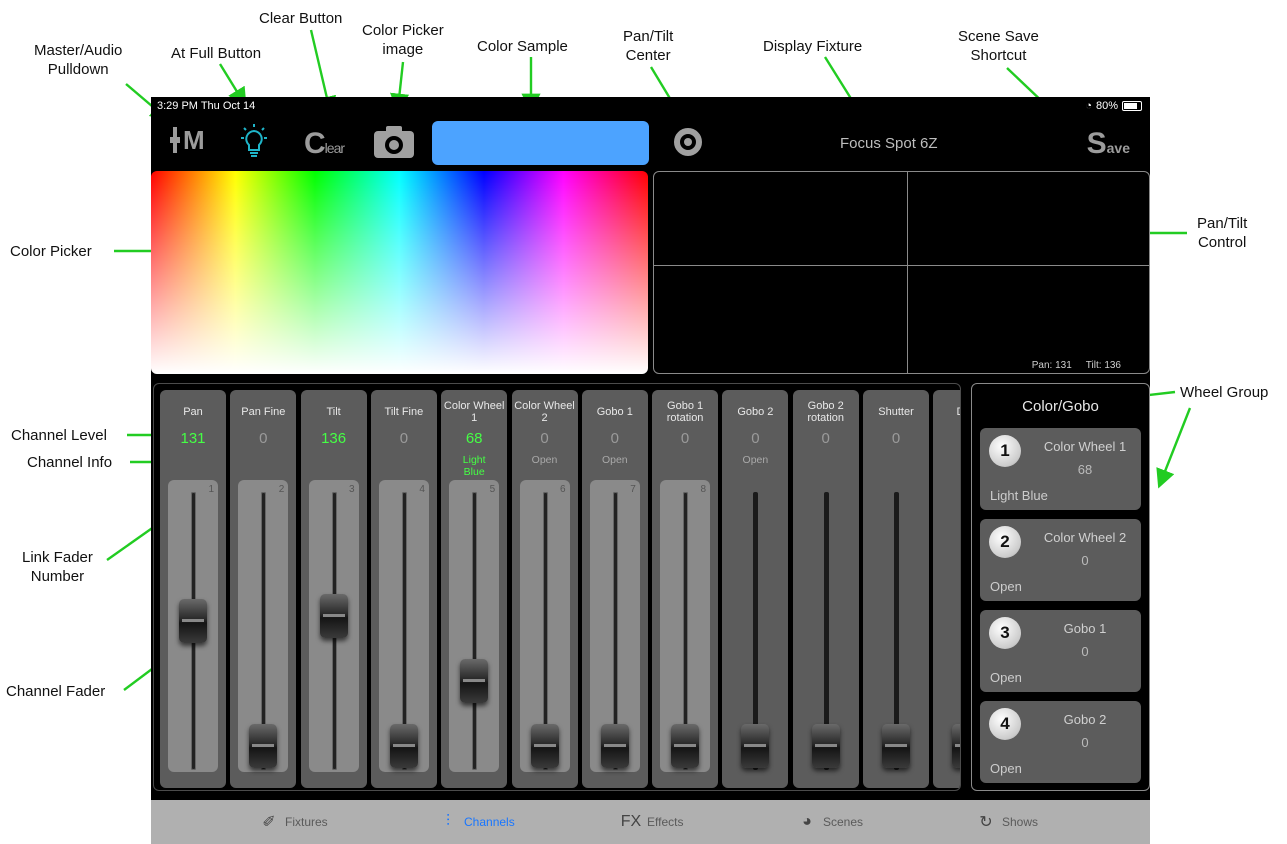 Image resolution: width=1287 pixels, height=844 pixels. What do you see at coordinates (1076, 365) in the screenshot?
I see `pan-tilt-readout: Pan: 131 Tilt: 136` at bounding box center [1076, 365].